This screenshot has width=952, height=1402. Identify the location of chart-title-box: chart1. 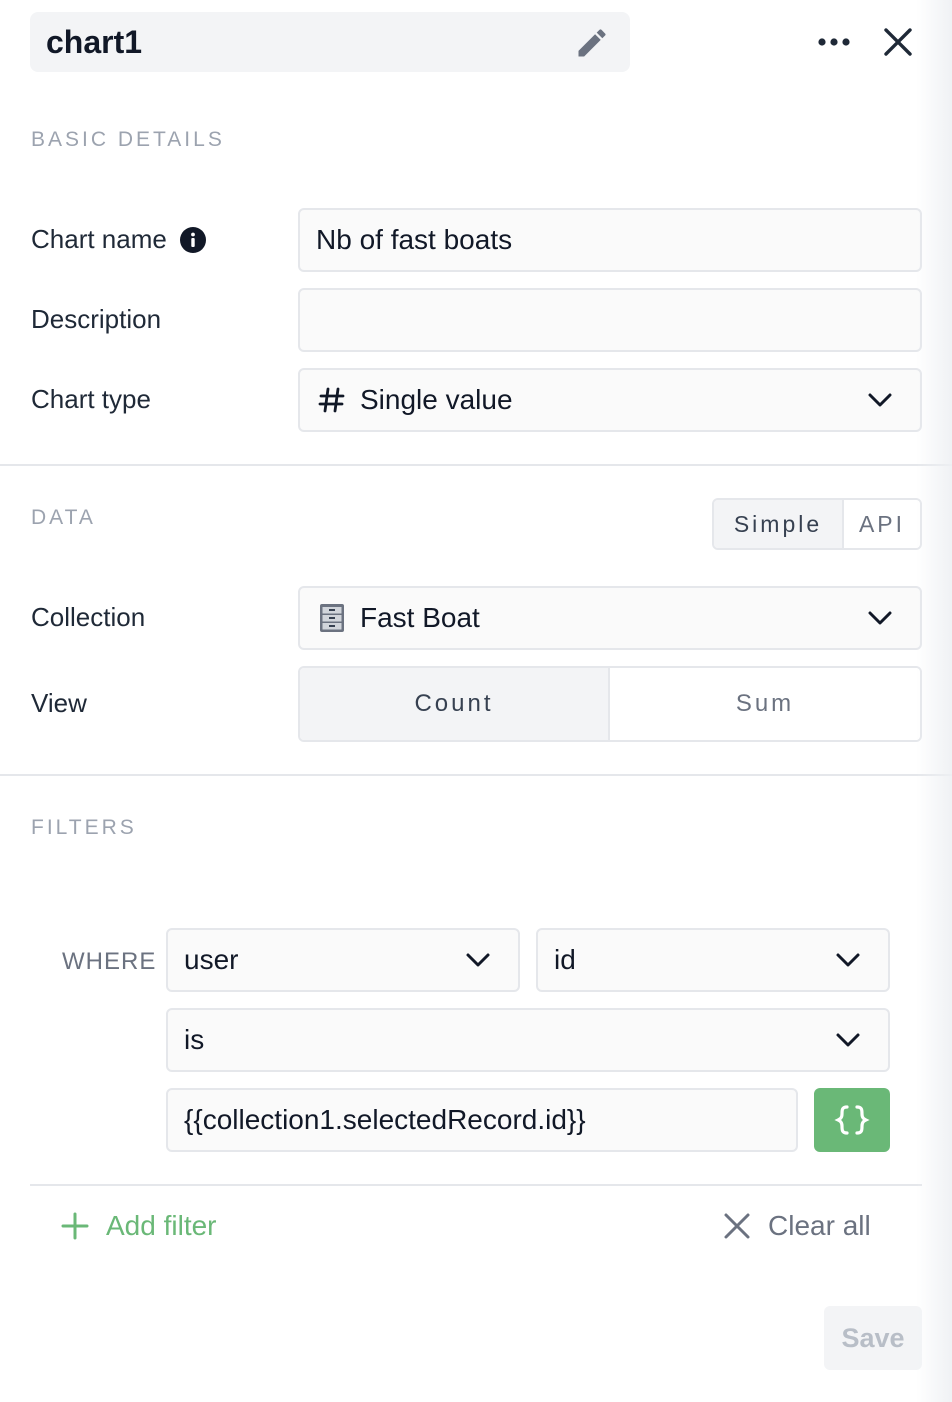
(330, 42).